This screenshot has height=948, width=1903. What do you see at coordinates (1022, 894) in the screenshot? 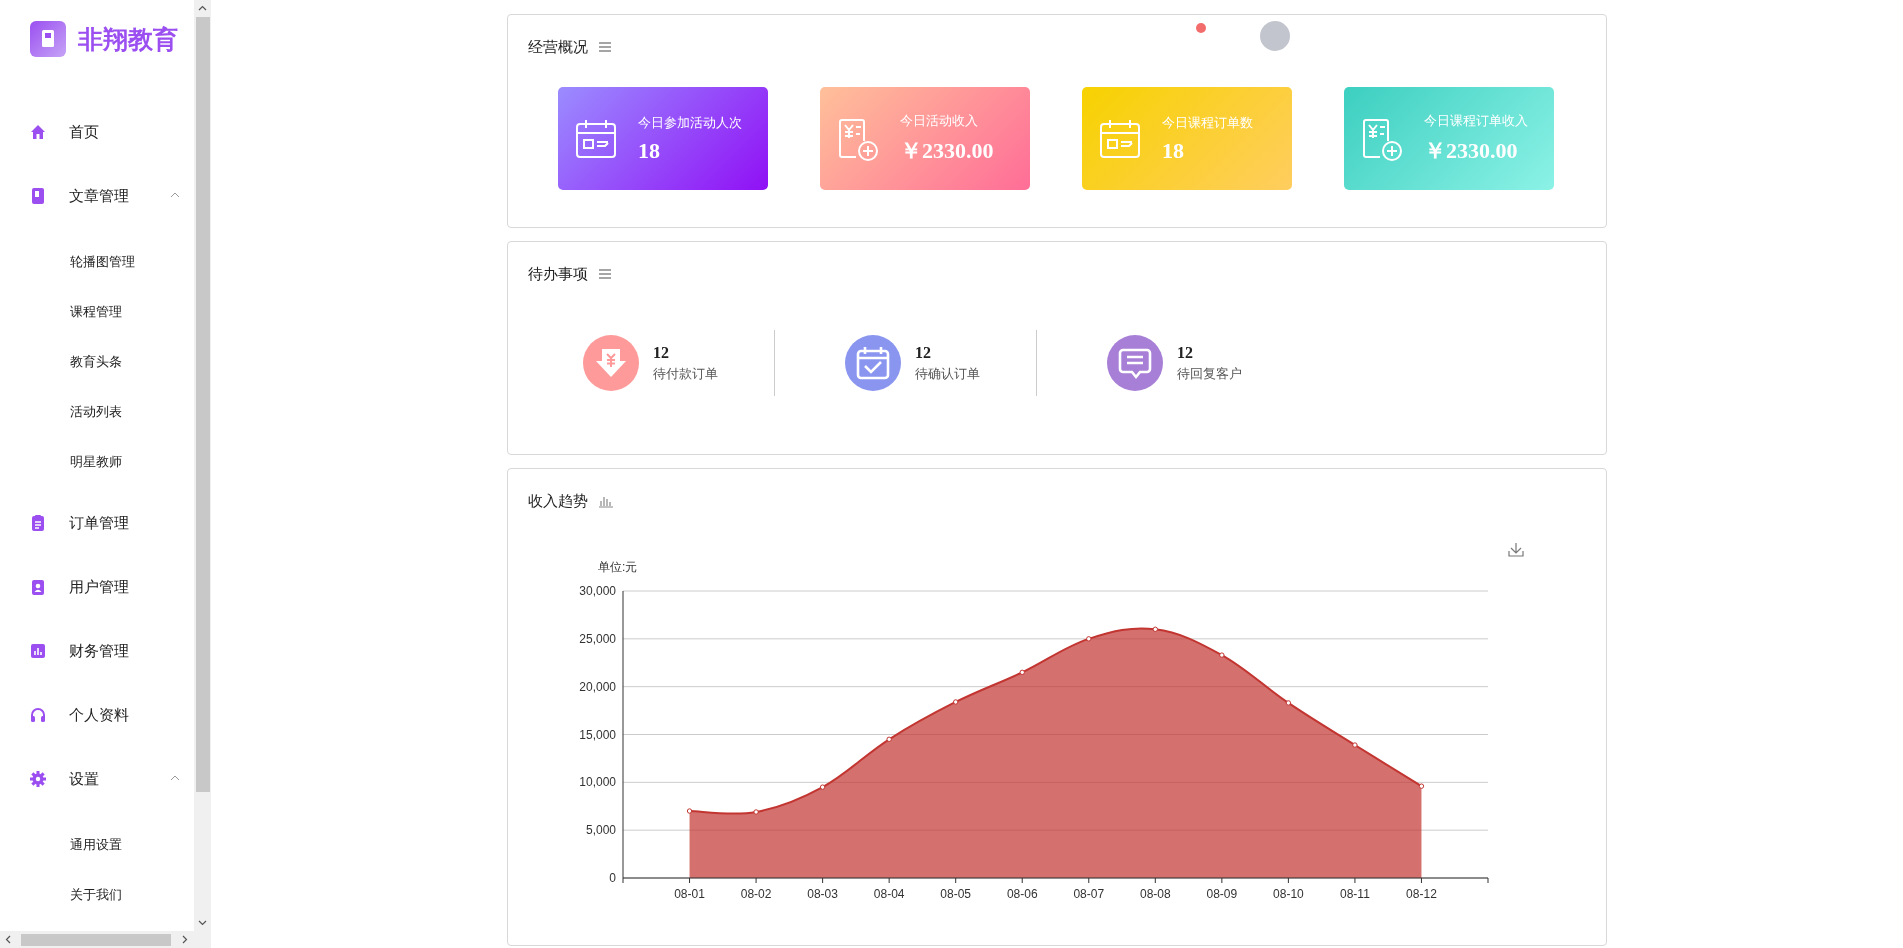
I see `x-tick-label: 08-06` at bounding box center [1022, 894].